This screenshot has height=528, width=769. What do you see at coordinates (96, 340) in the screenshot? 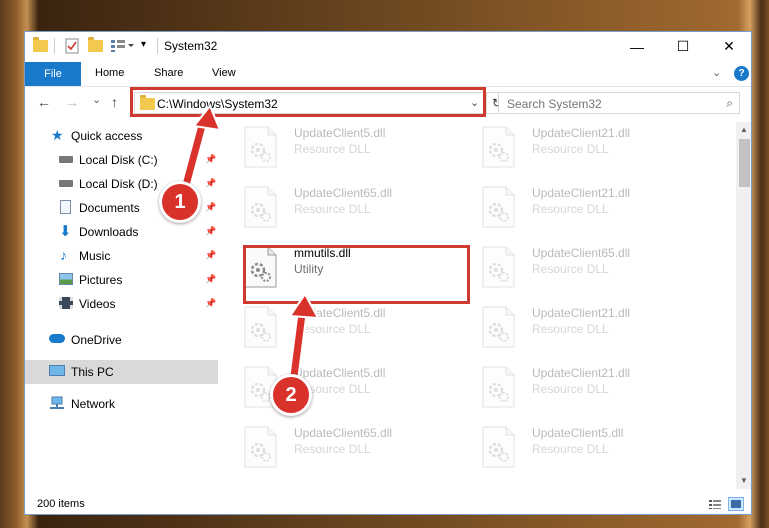
I see `sidebar-item-label: OneDrive` at bounding box center [96, 340].